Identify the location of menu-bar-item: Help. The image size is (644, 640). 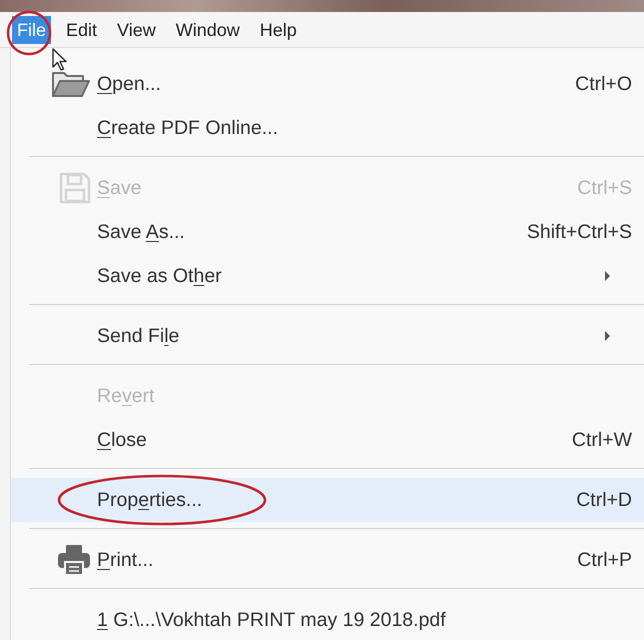
(278, 30).